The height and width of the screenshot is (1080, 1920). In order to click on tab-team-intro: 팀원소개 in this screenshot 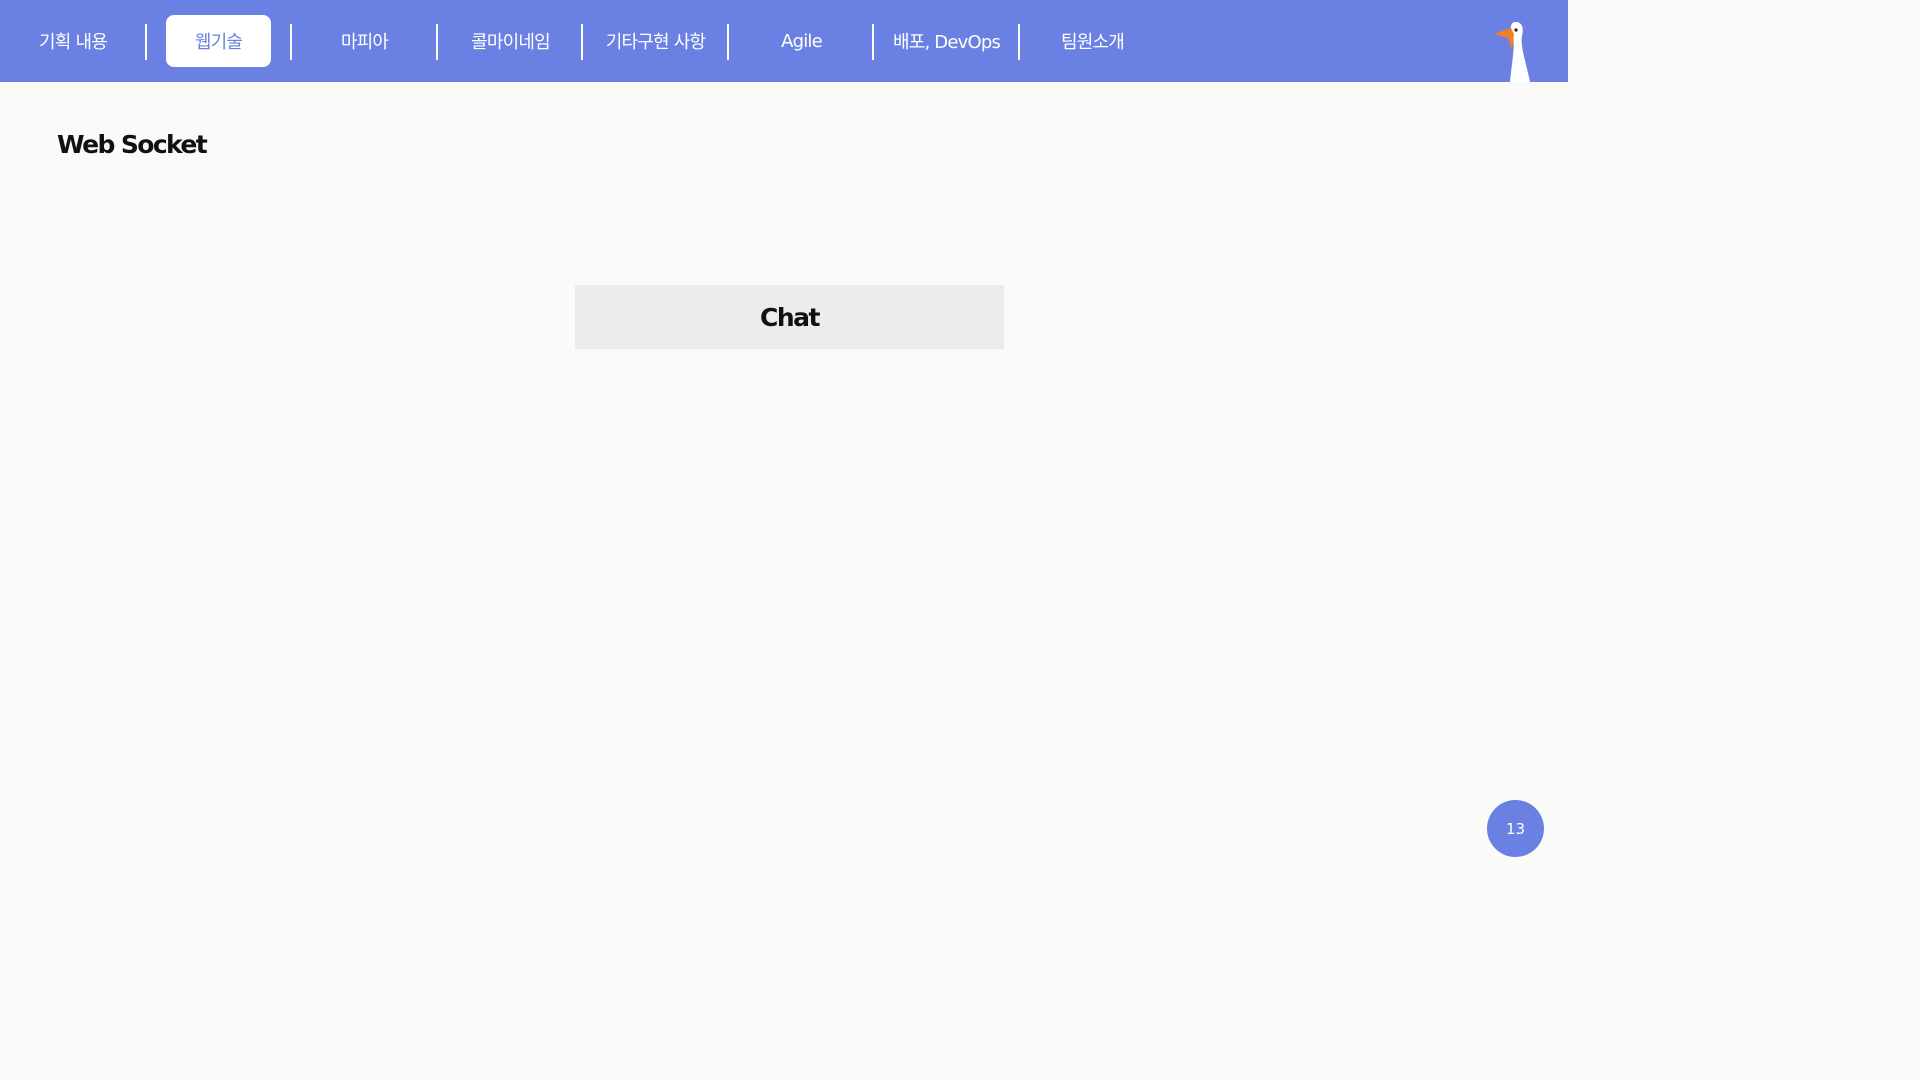, I will do `click(1092, 41)`.